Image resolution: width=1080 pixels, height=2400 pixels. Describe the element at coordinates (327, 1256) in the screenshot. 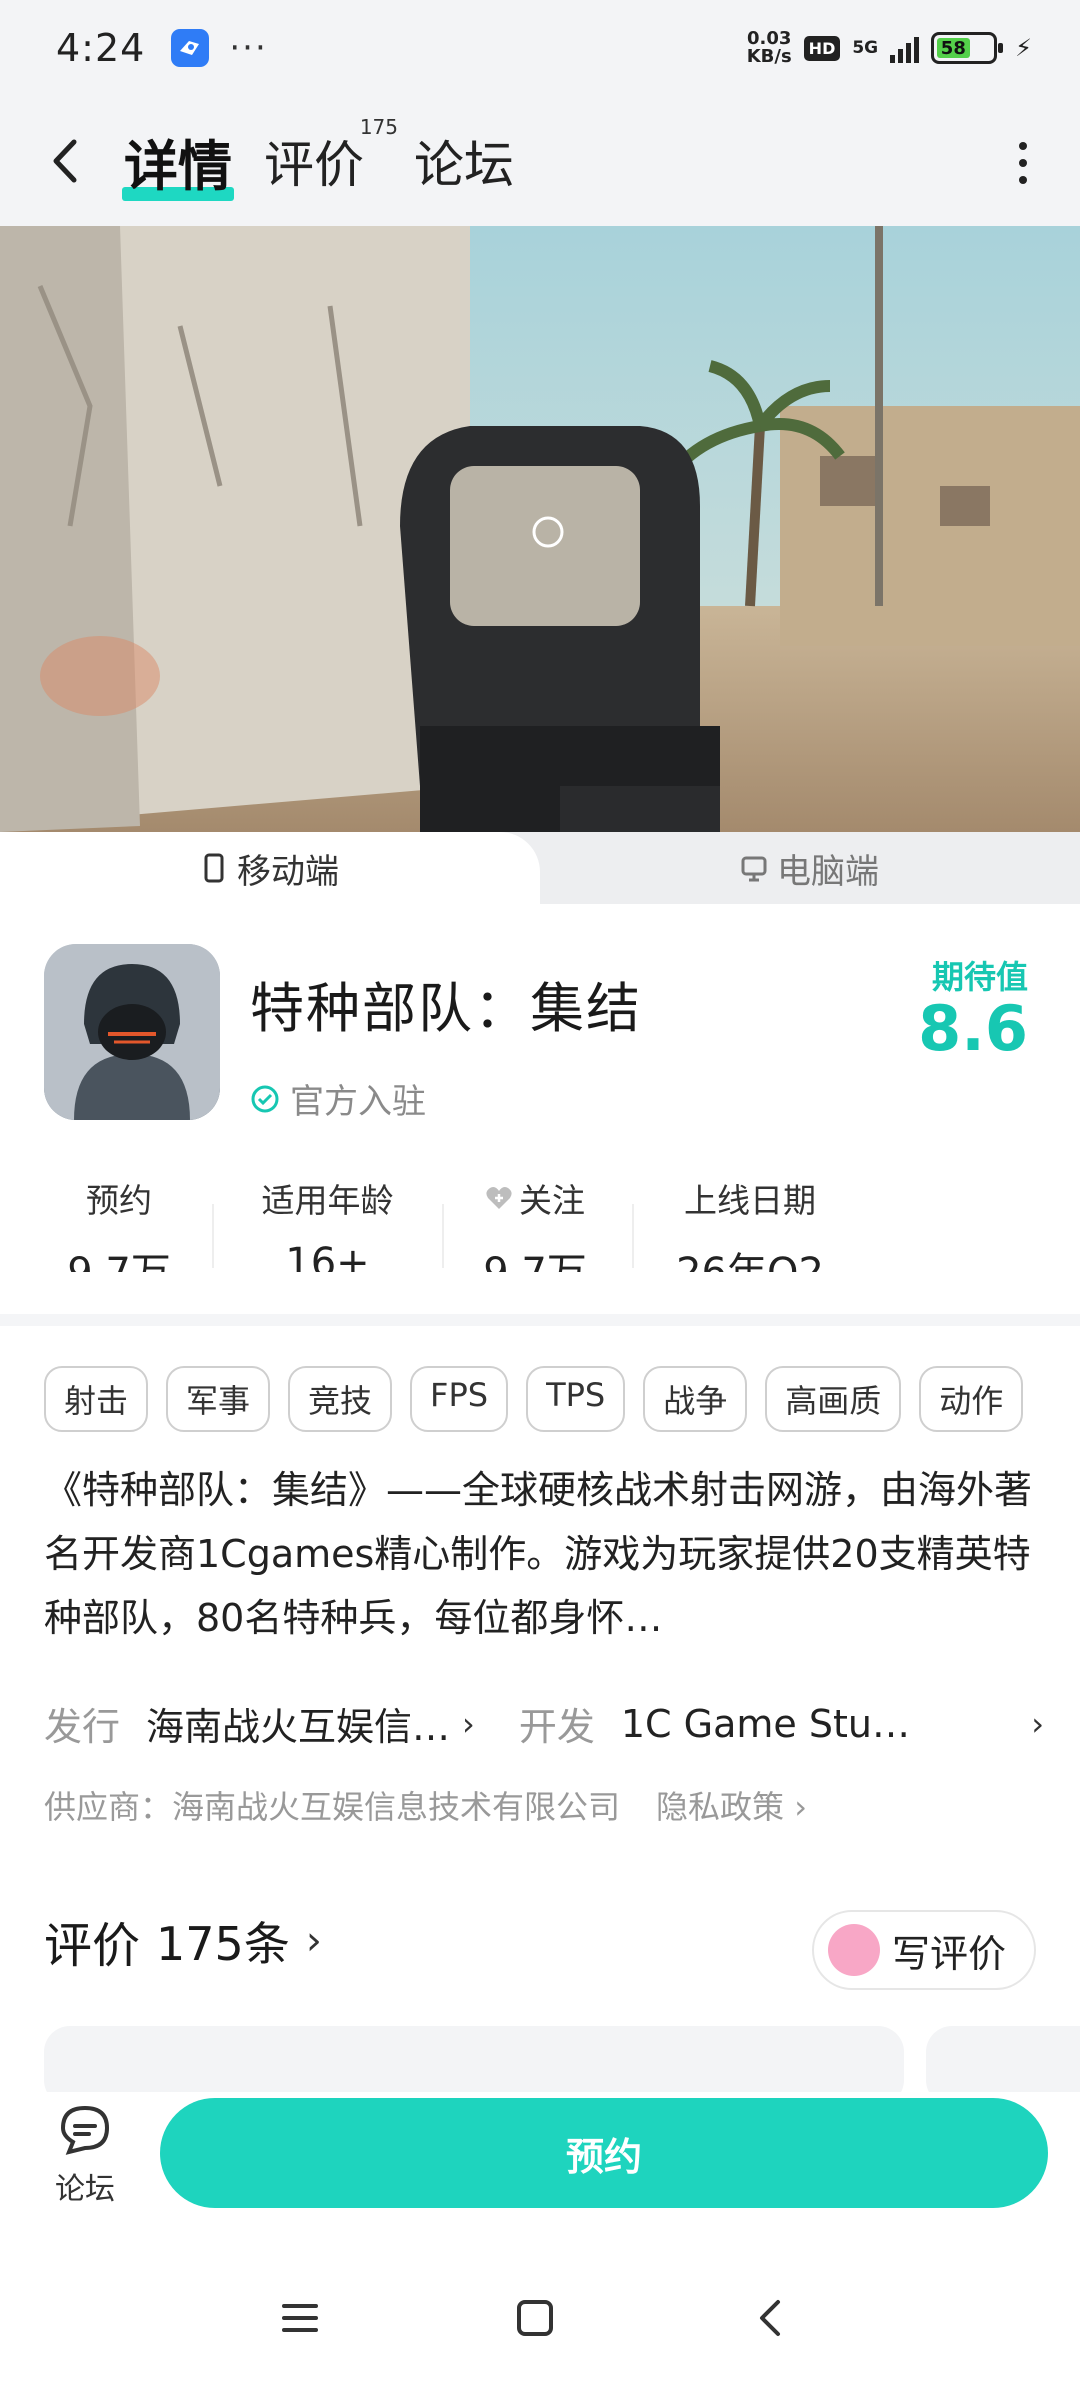

I see `stat-value: 16+` at that location.